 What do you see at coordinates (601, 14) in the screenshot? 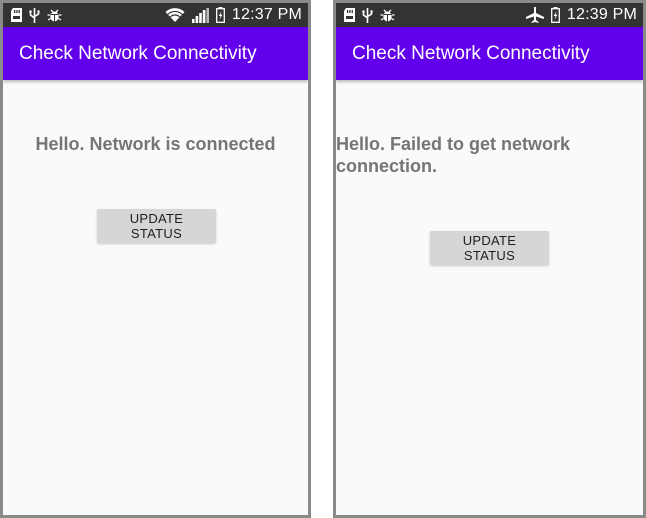
I see `clock: 12:39 PM` at bounding box center [601, 14].